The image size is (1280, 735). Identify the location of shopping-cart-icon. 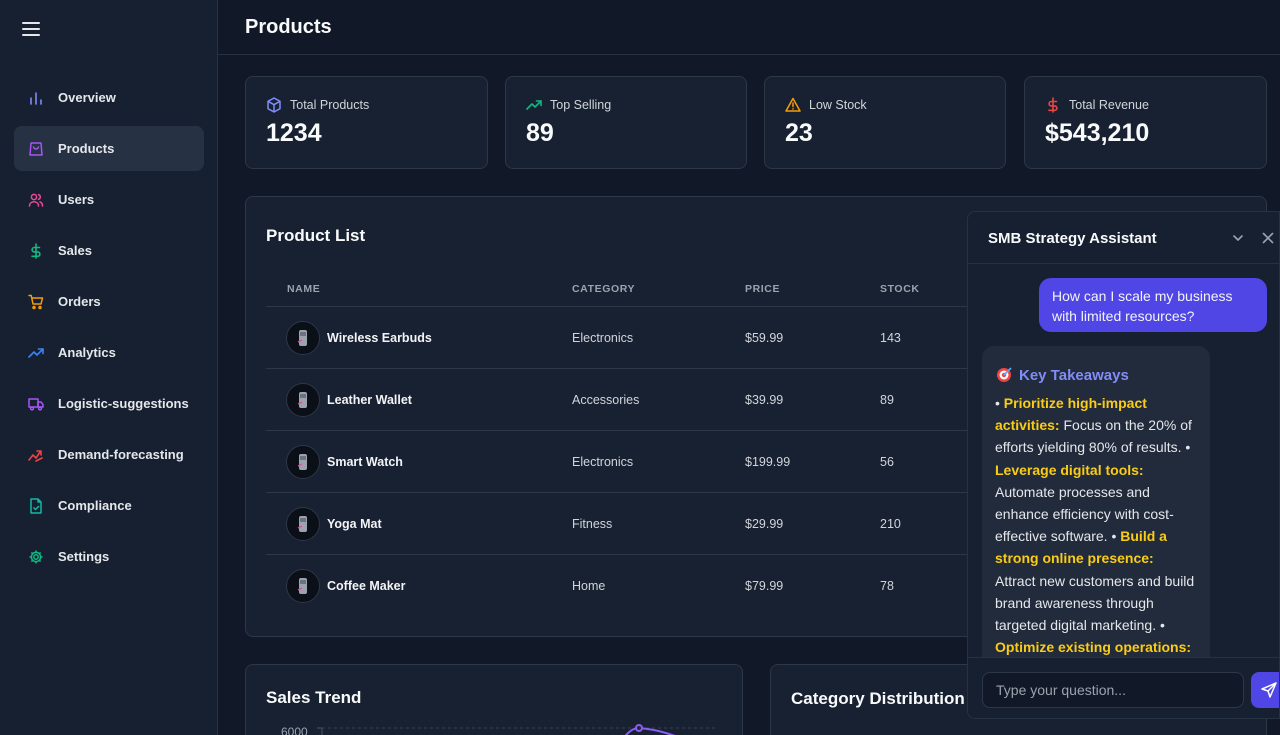
(36, 301).